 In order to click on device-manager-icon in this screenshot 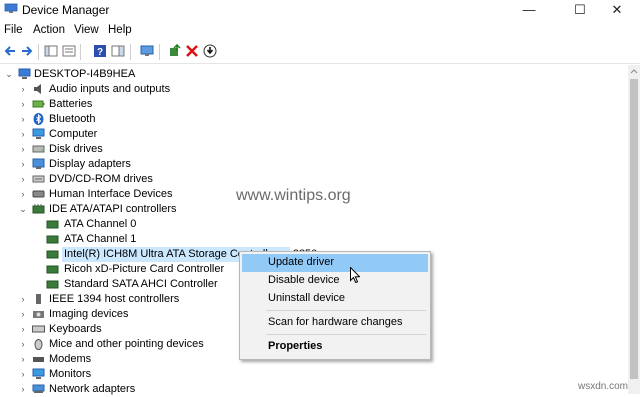, I will do `click(11, 8)`.